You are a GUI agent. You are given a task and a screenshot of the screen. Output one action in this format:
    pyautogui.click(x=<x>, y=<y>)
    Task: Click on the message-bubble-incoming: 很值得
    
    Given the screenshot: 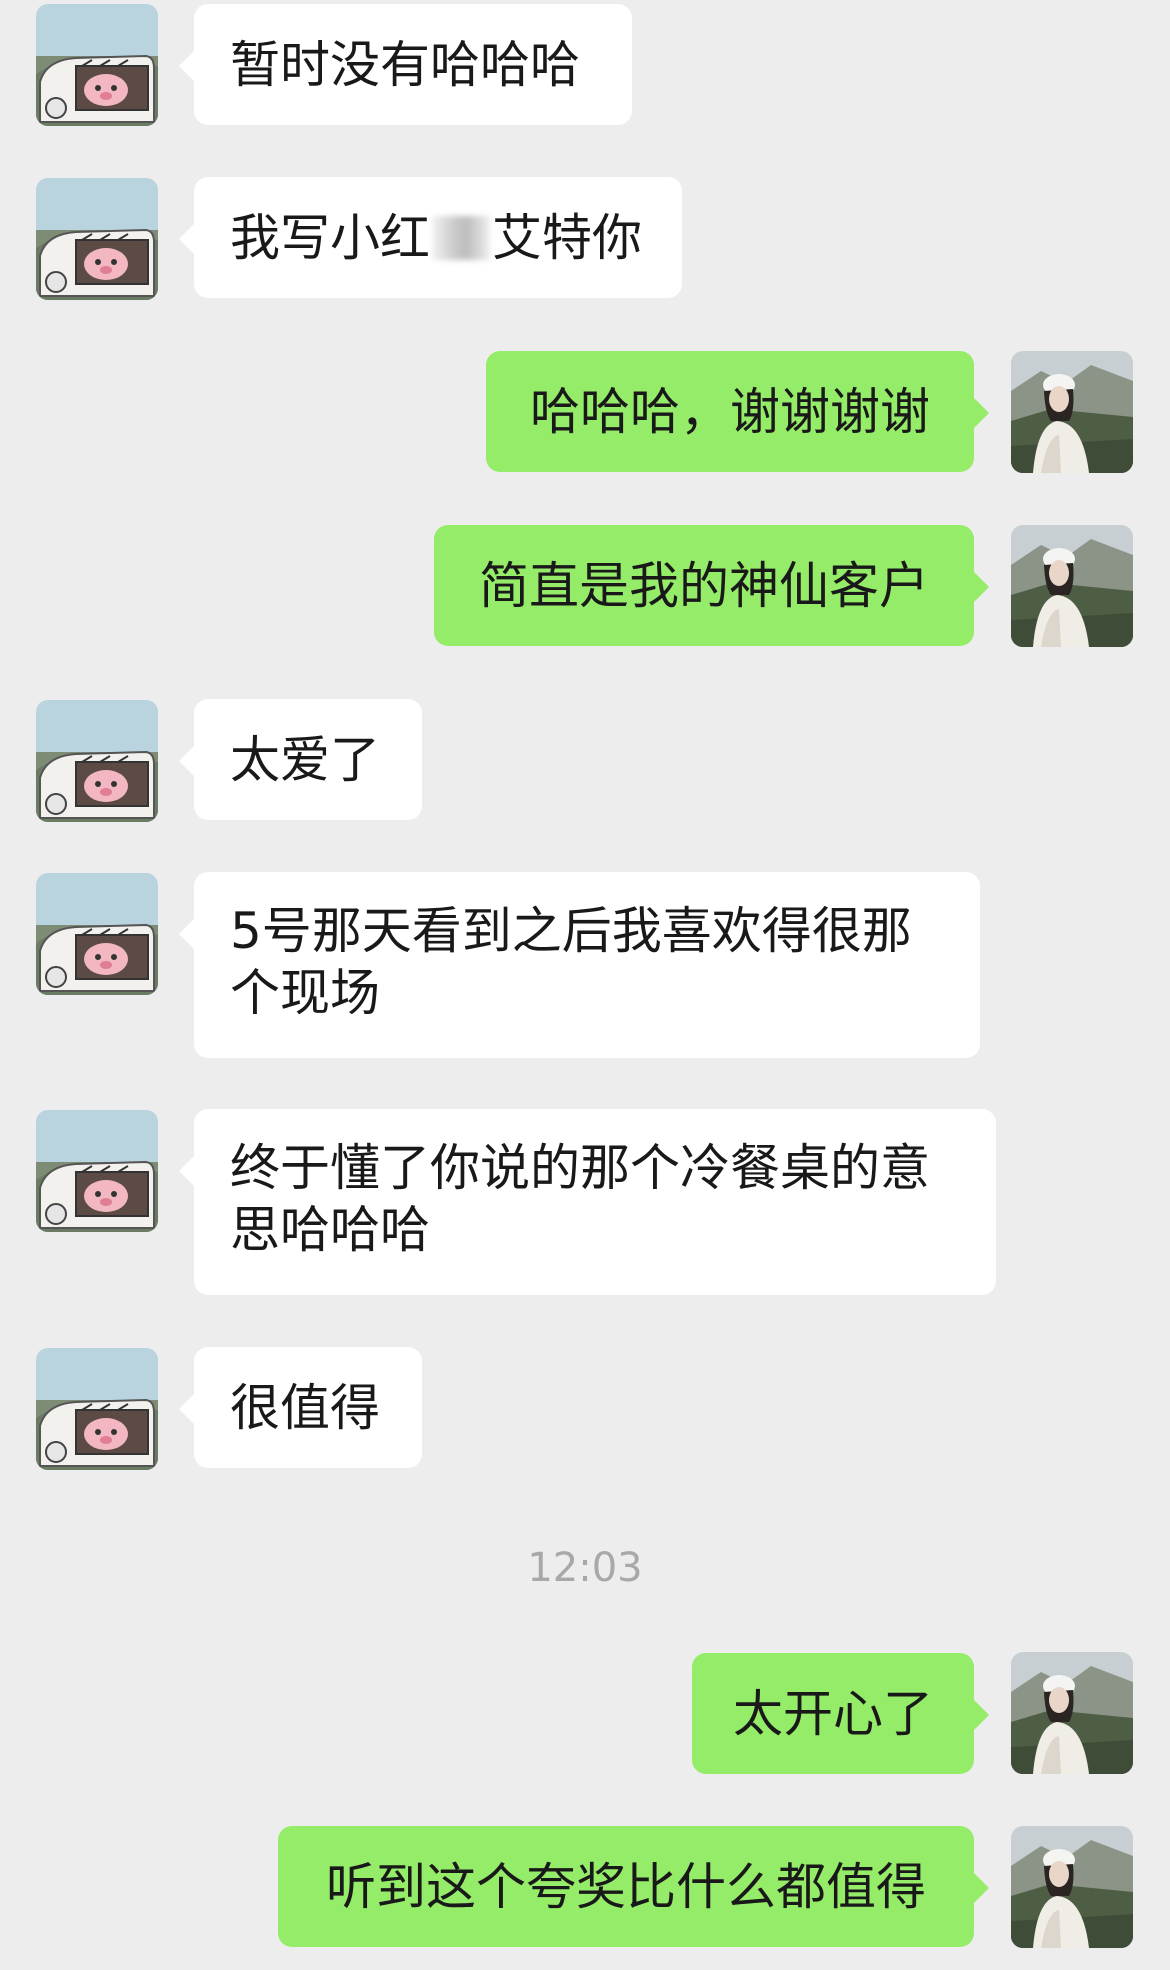 What is the action you would take?
    pyautogui.click(x=300, y=1407)
    